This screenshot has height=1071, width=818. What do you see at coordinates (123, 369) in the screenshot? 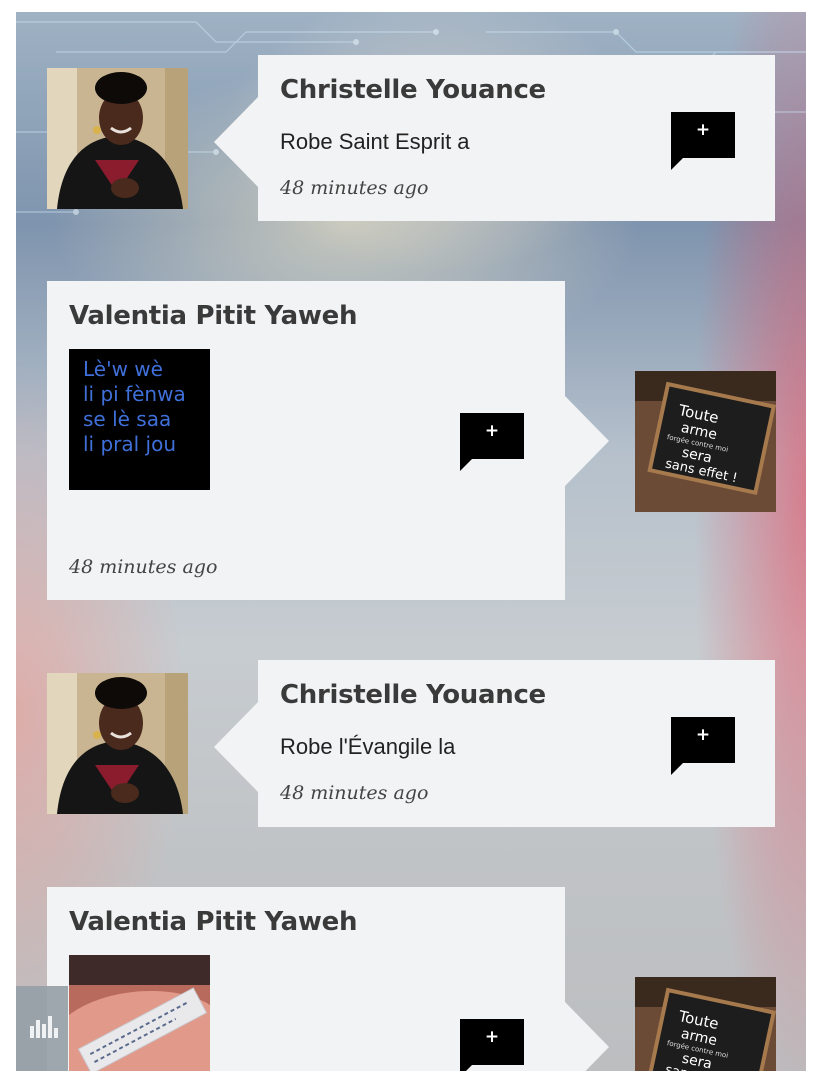
I see `image-text-line: Lè'w wè` at bounding box center [123, 369].